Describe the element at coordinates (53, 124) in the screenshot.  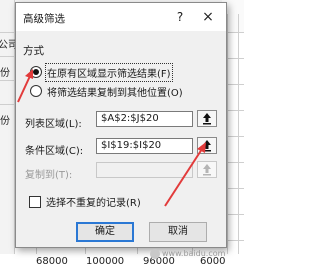
I see `list-range-label: 列表区域(L):` at that location.